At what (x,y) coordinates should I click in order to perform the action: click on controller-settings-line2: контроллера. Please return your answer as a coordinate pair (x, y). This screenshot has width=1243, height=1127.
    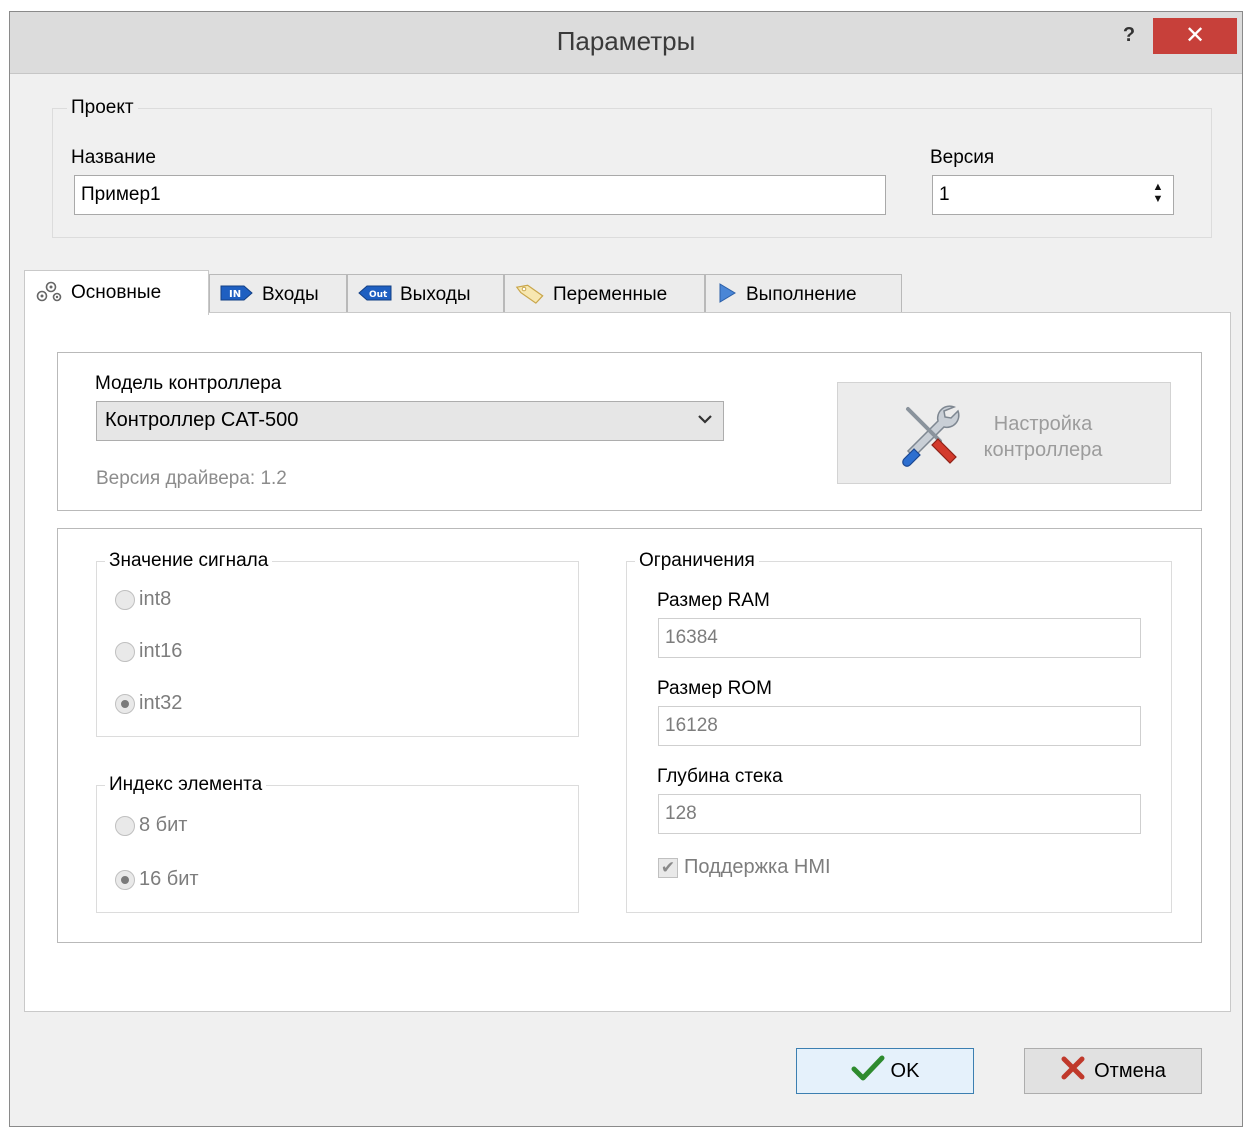
    Looking at the image, I should click on (1043, 450).